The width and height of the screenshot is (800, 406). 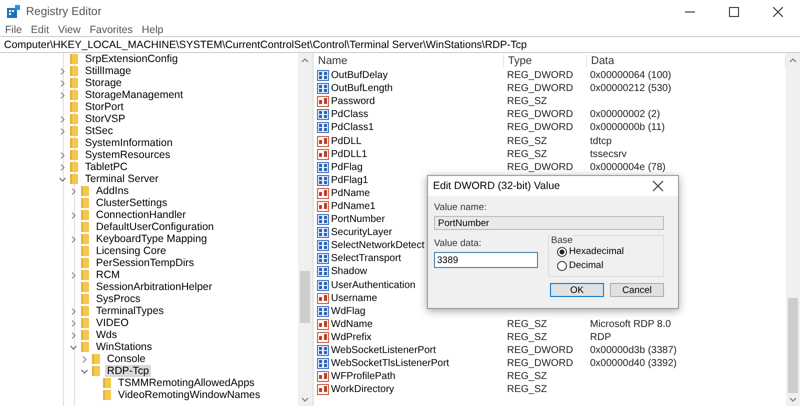 I want to click on tree-item: SystemInformation, so click(x=129, y=143).